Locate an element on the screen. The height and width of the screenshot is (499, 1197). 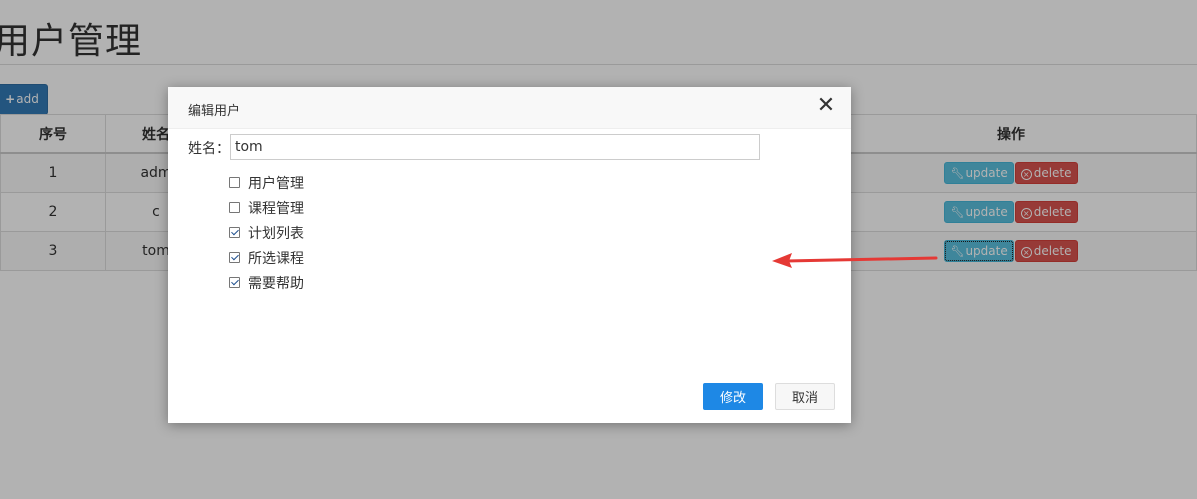
permission-item: 课程管理 is located at coordinates (266, 207).